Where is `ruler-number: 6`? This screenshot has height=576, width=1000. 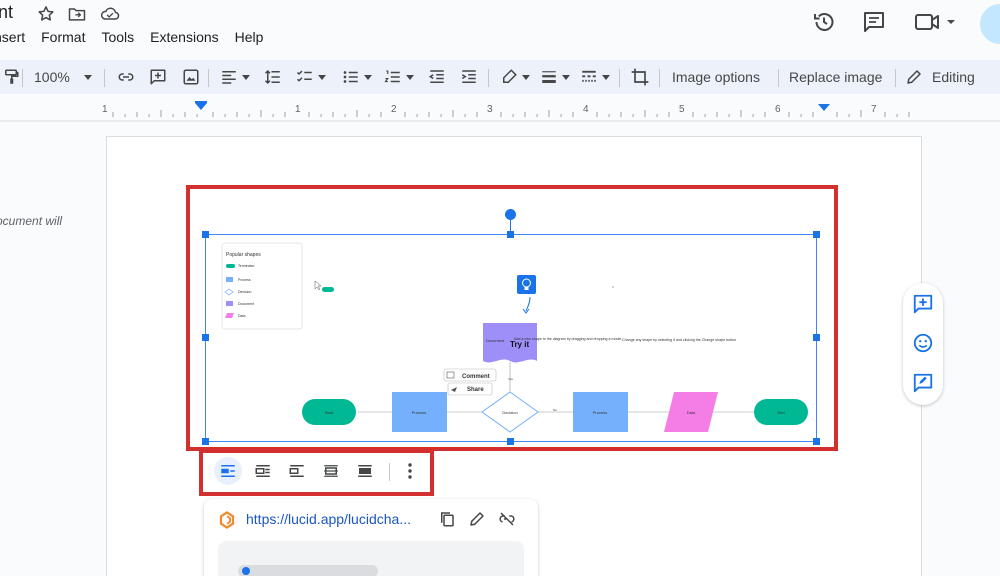 ruler-number: 6 is located at coordinates (778, 109).